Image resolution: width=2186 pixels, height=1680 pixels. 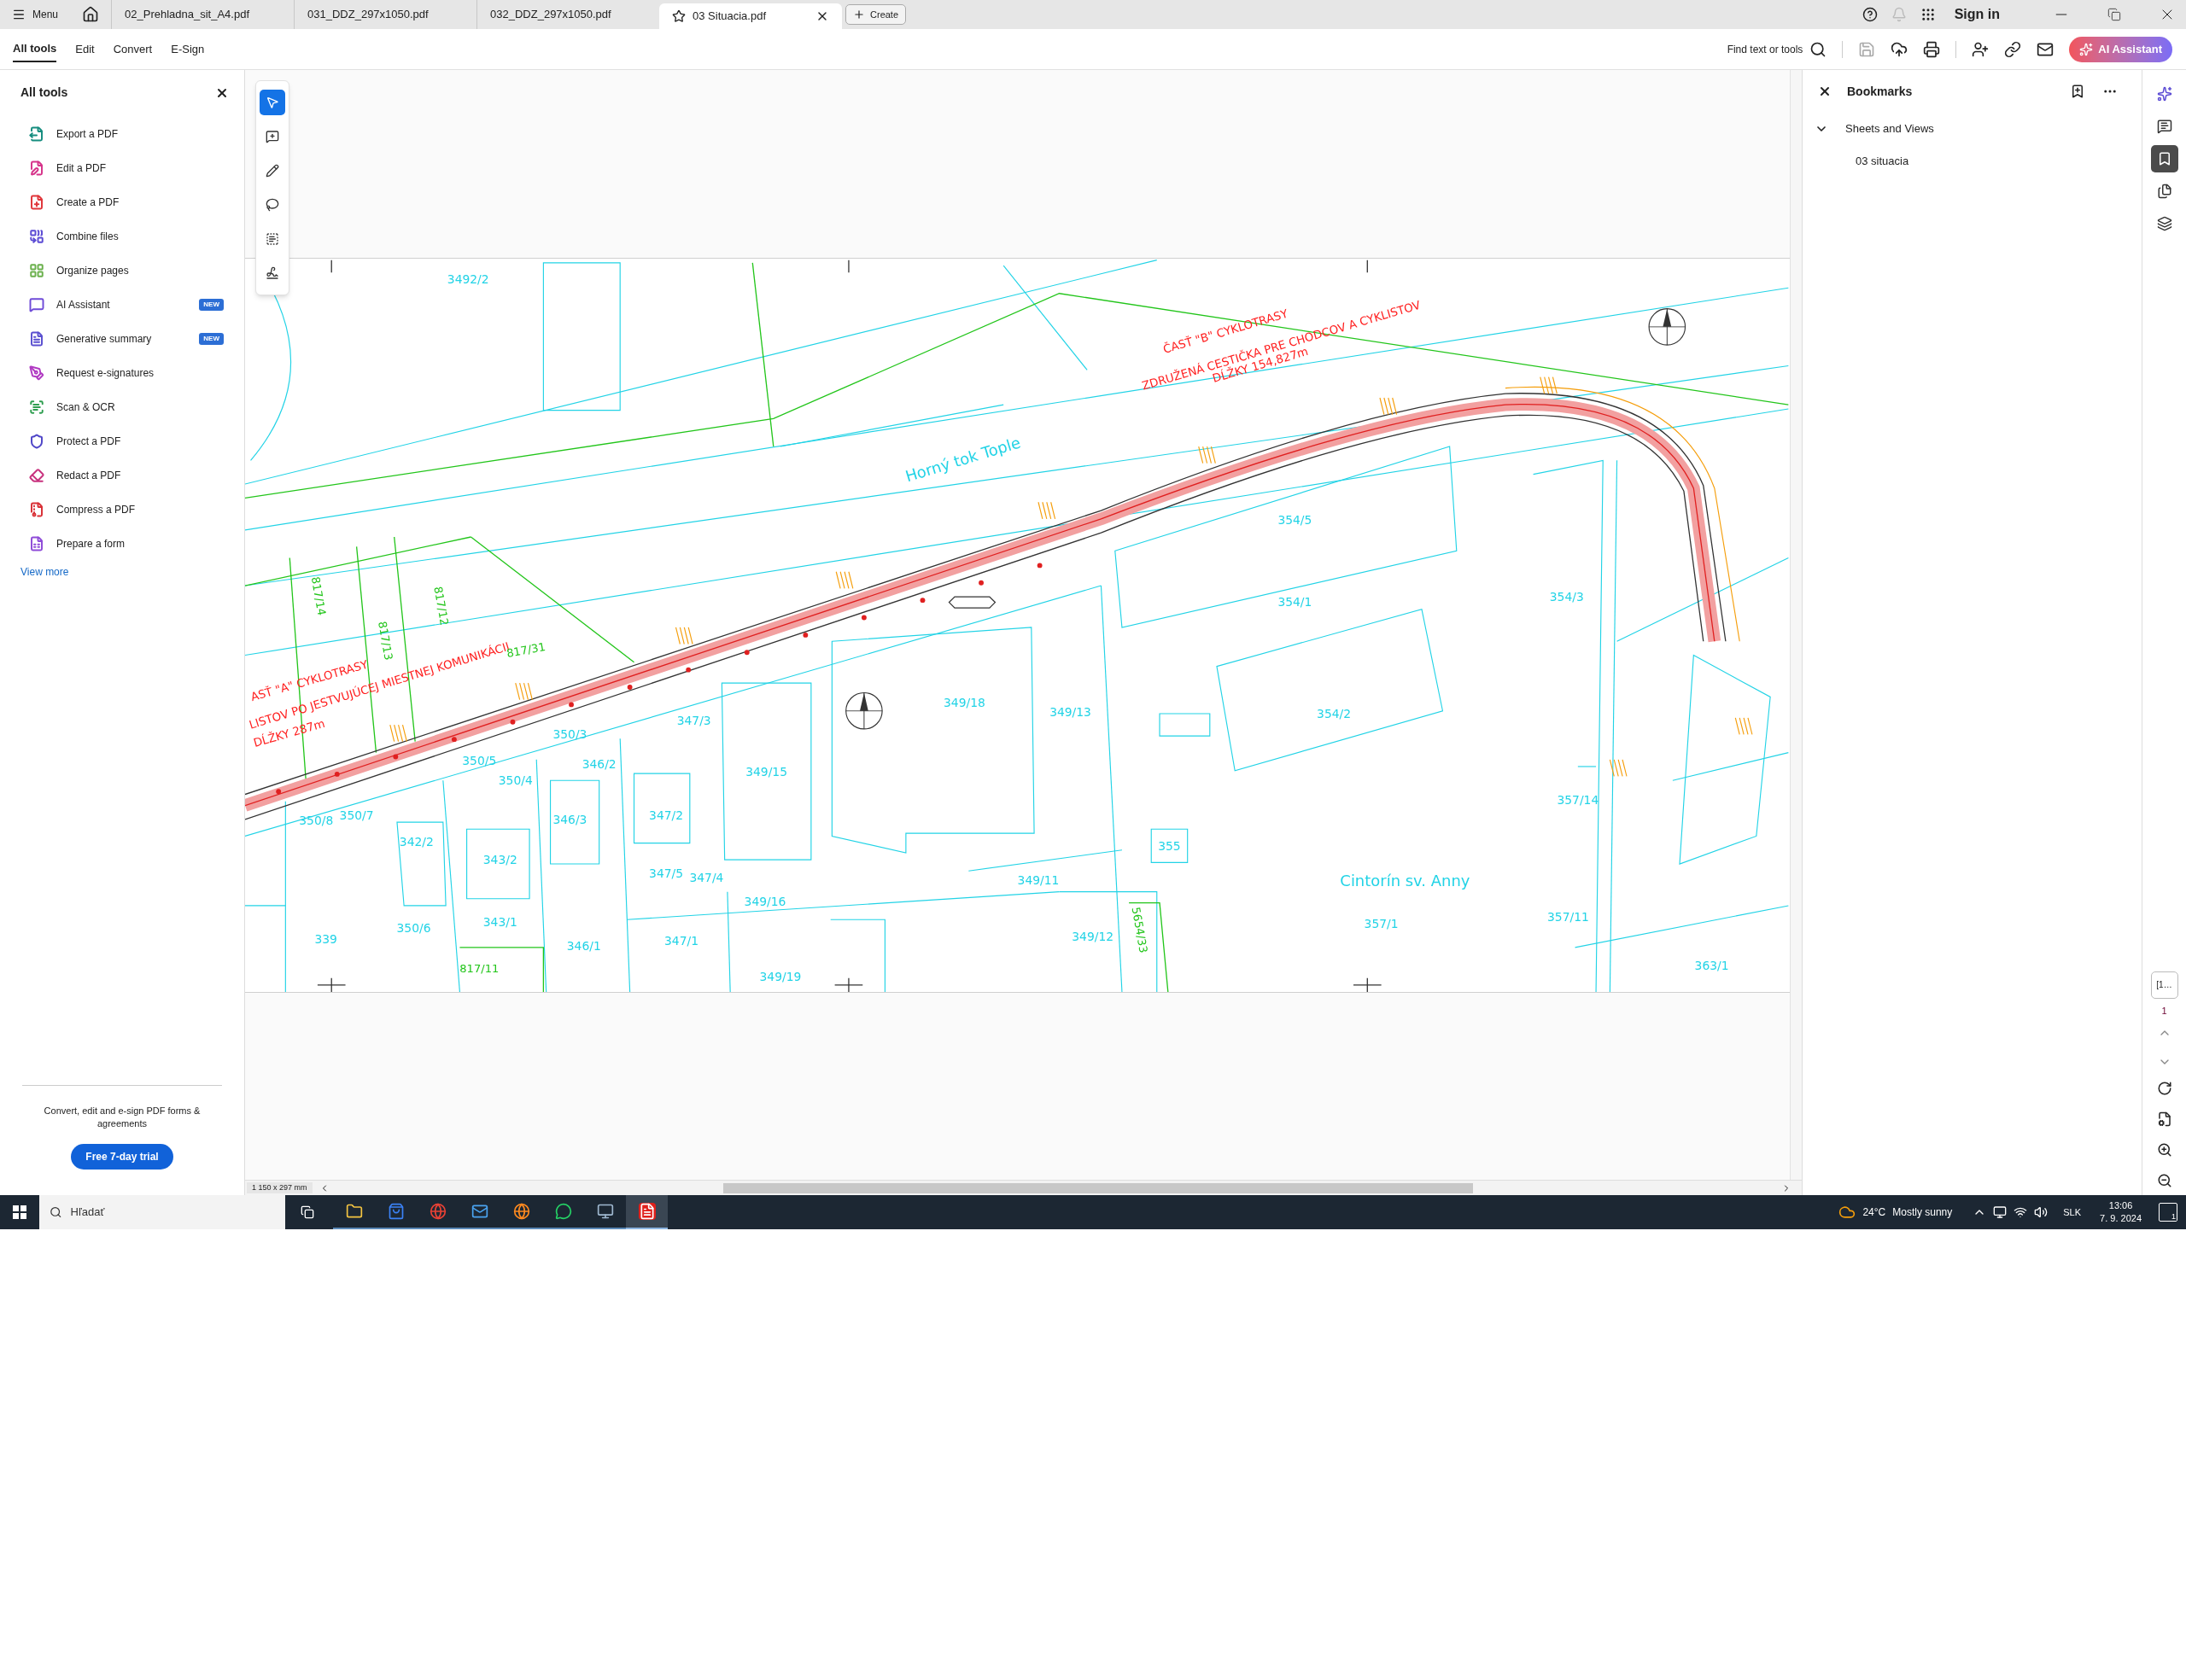 What do you see at coordinates (1093, 936) in the screenshot?
I see `parcel-number: 349/12` at bounding box center [1093, 936].